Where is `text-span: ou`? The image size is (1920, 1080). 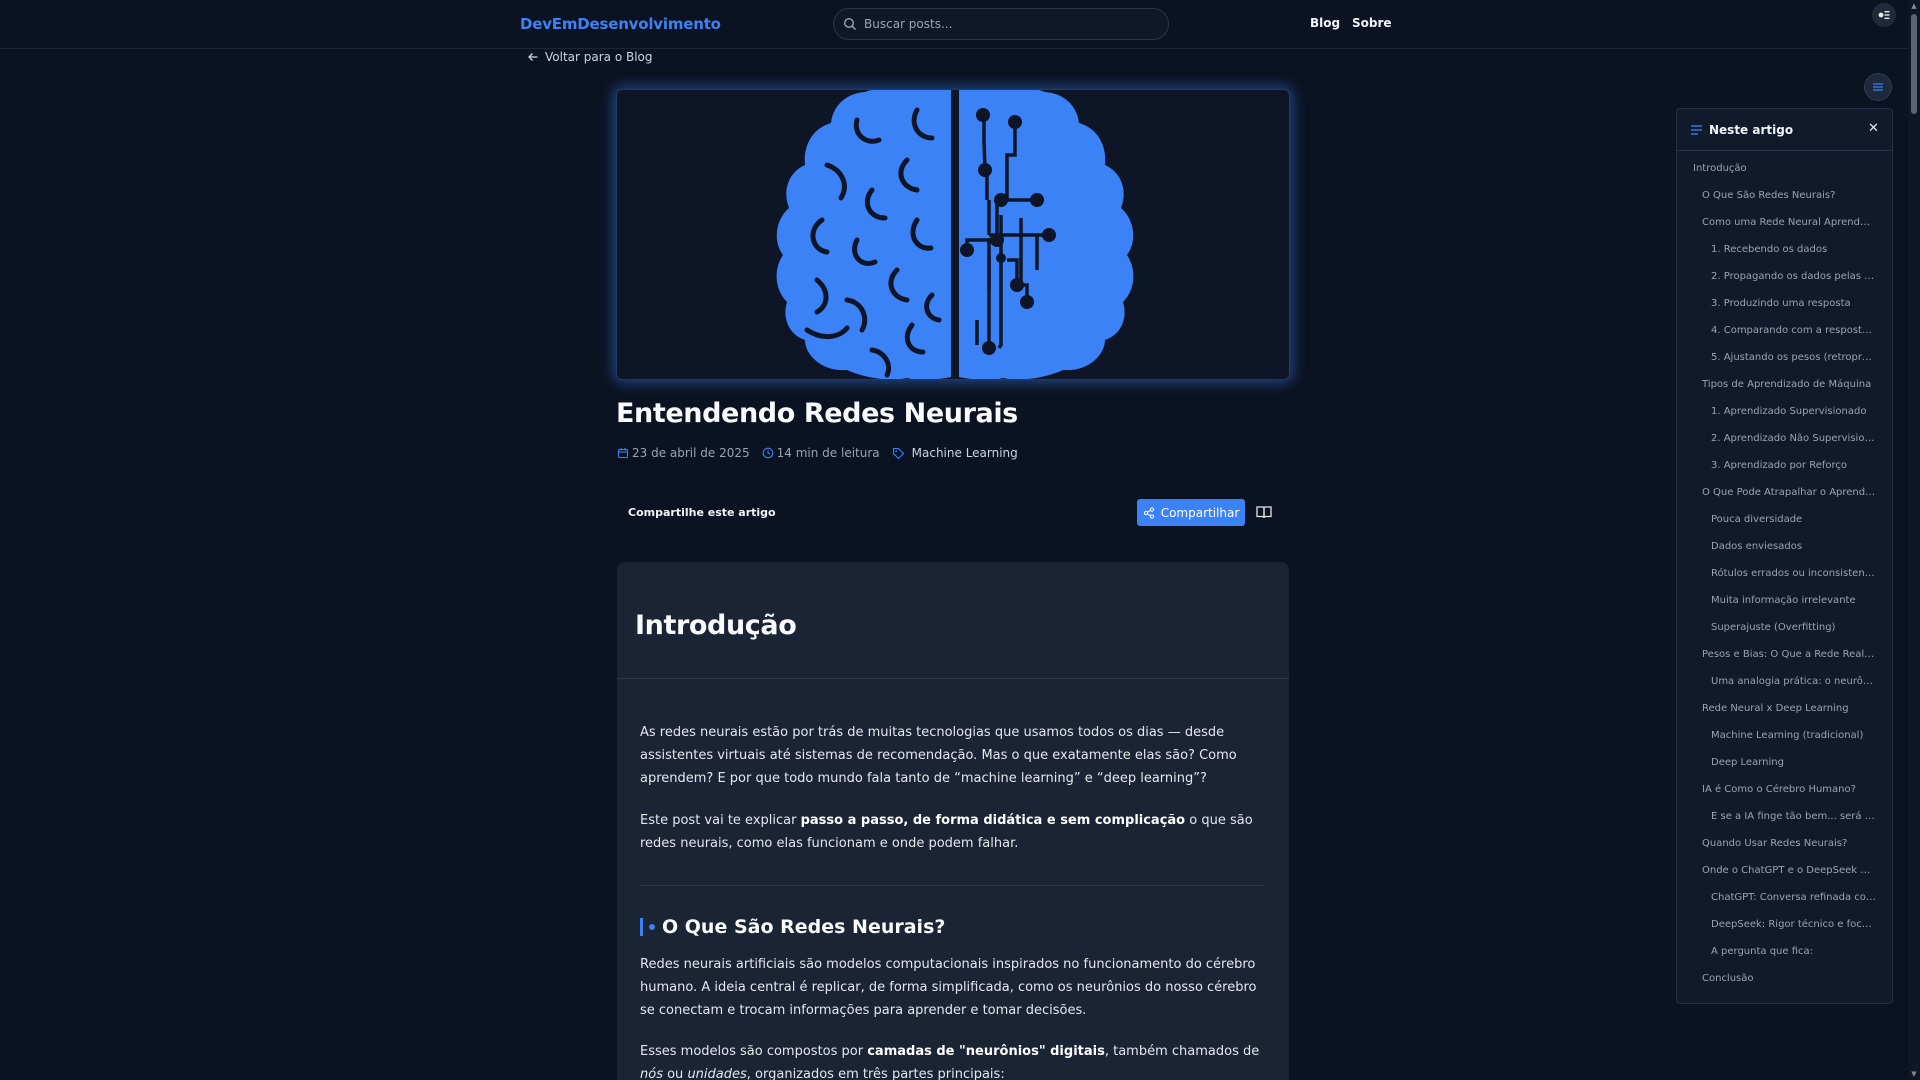
text-span: ou is located at coordinates (675, 1073).